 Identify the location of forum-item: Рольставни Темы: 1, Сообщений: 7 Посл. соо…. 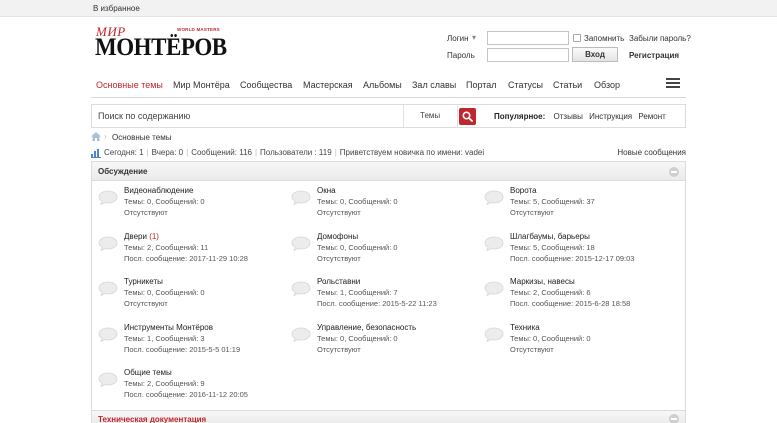
(386, 297).